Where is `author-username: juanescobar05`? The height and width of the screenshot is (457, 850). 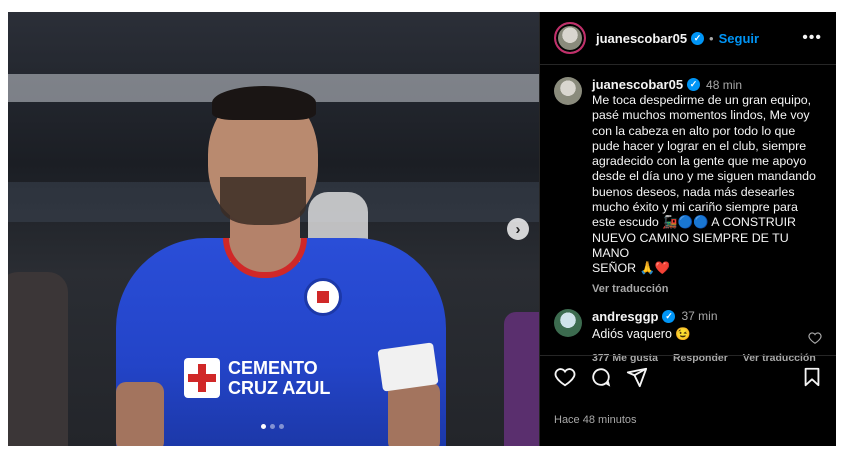 author-username: juanescobar05 is located at coordinates (641, 38).